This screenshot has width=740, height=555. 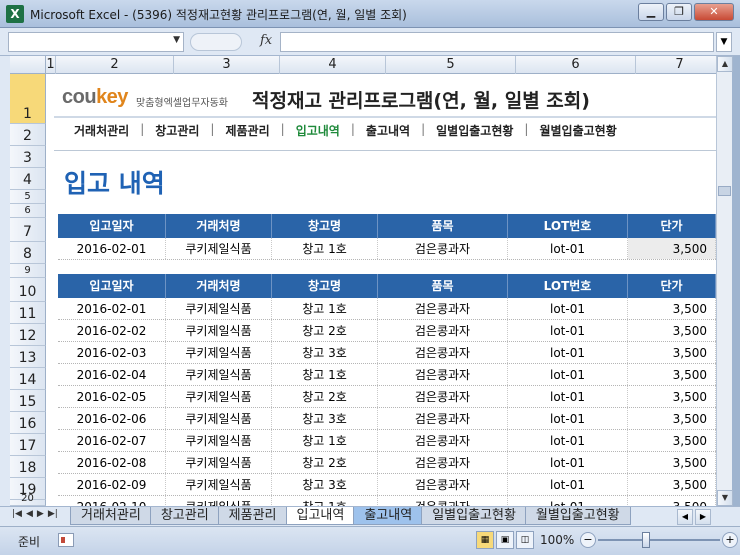 What do you see at coordinates (29, 514) in the screenshot?
I see `prev-sheet-icon: ◀` at bounding box center [29, 514].